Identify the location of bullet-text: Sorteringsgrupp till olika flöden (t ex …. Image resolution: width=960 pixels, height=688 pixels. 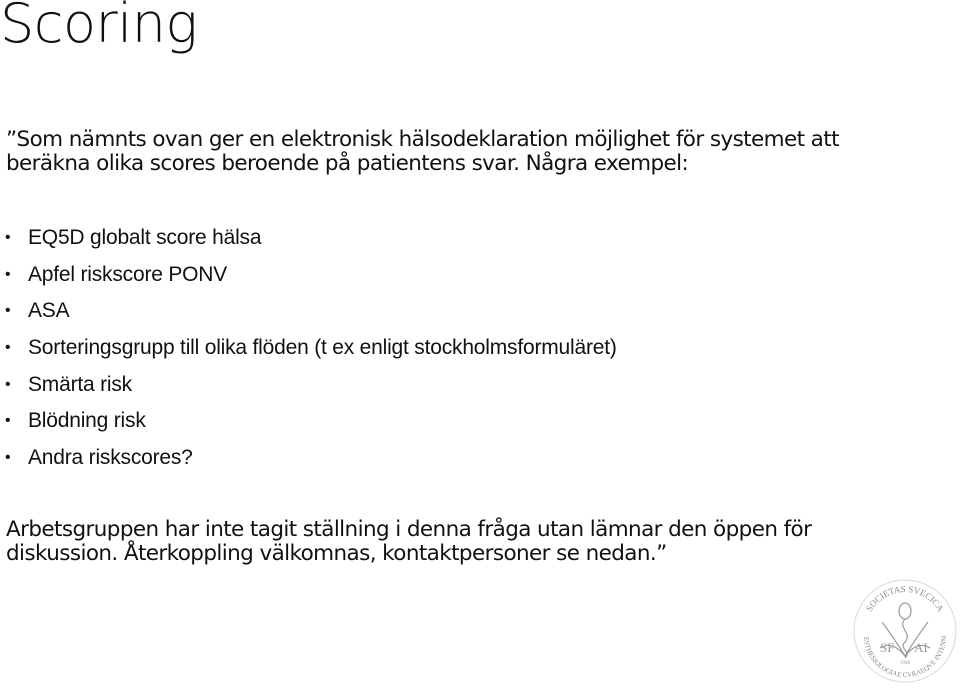
(322, 348).